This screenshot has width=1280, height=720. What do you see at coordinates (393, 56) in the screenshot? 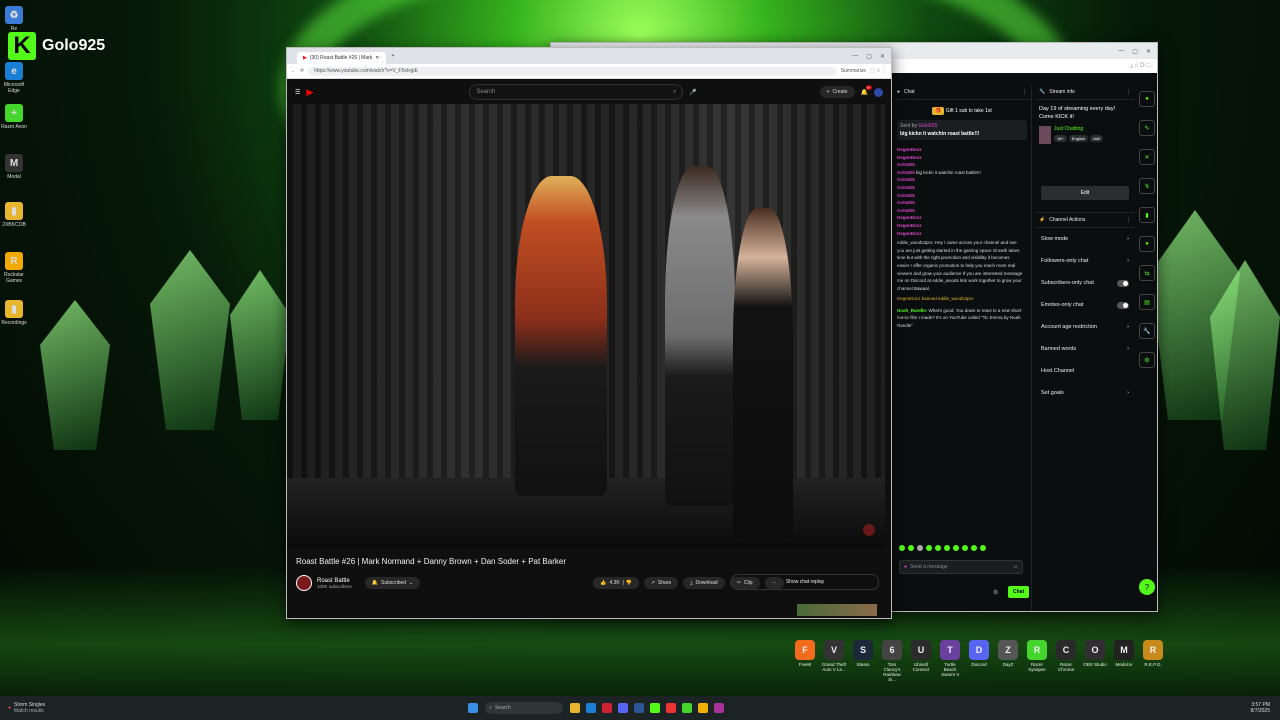
I see `new-tab-icon: +` at bounding box center [393, 56].